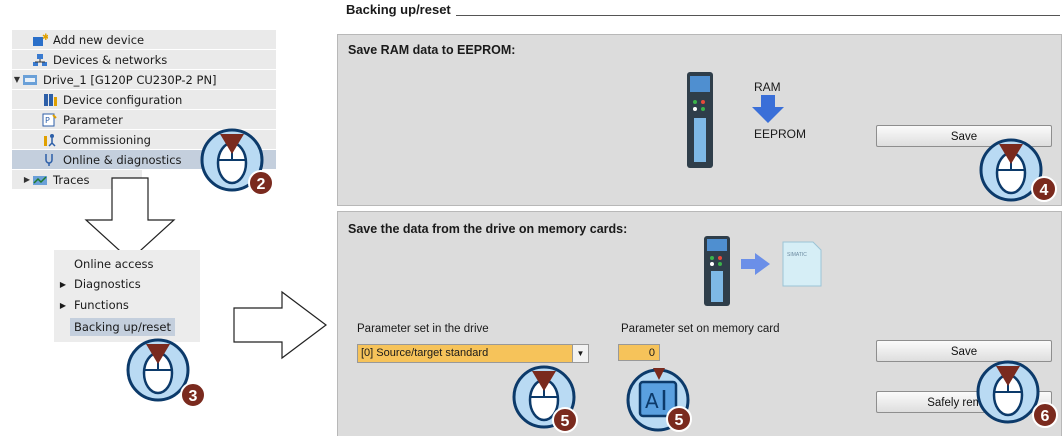 The height and width of the screenshot is (439, 1063). What do you see at coordinates (1045, 415) in the screenshot?
I see `step-badge: 6` at bounding box center [1045, 415].